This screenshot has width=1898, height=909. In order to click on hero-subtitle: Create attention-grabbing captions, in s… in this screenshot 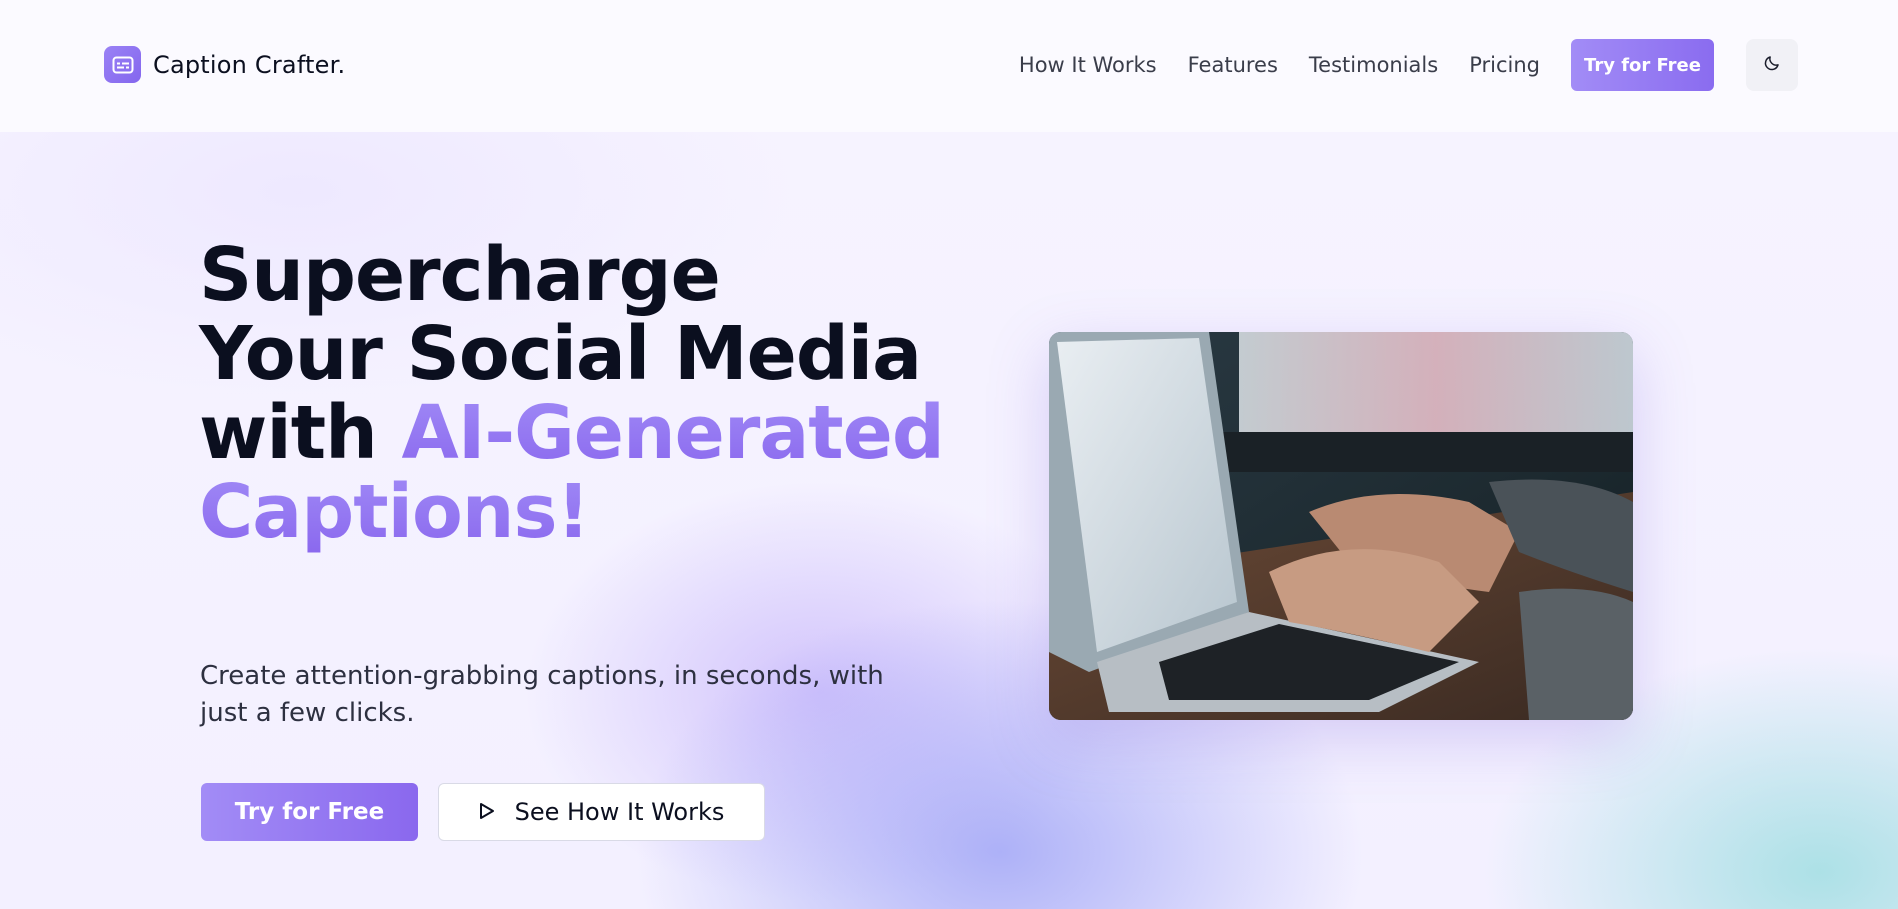, I will do `click(542, 694)`.